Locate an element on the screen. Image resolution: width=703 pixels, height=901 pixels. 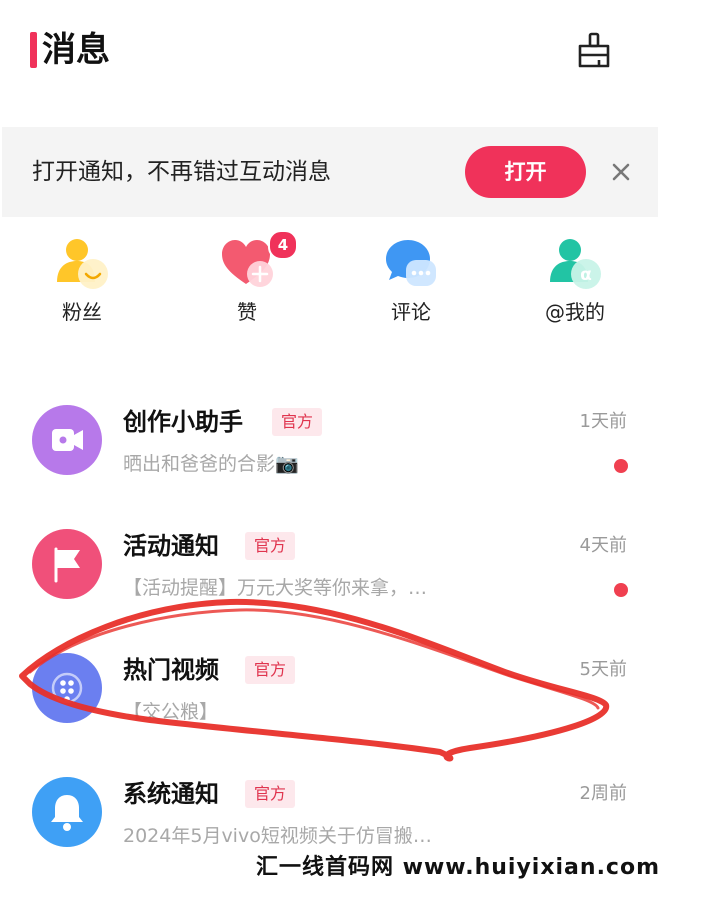
banner-text: 打开通知，不再错过互动消息 is located at coordinates (181, 172).